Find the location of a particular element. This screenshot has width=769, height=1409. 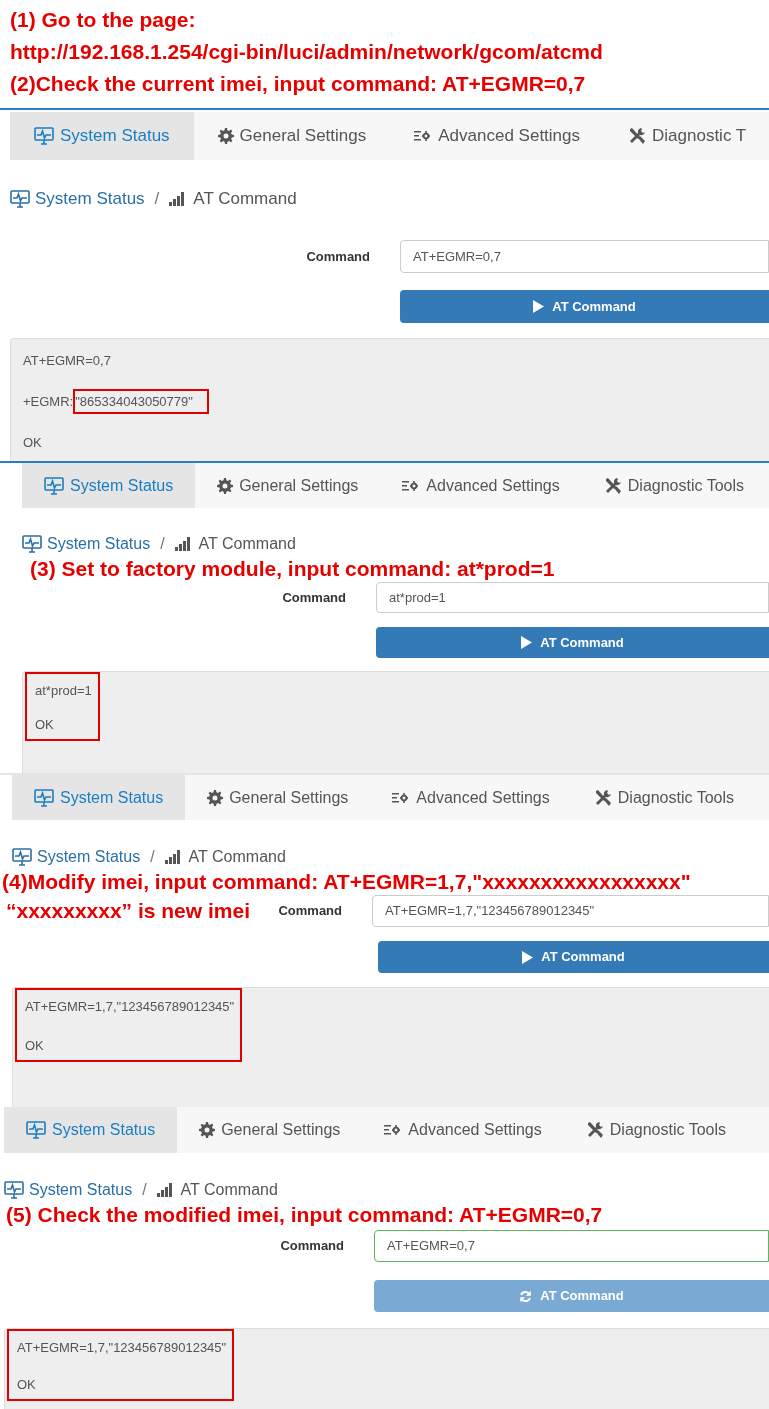

annotation-text: “xxxxxxxxx” is new imei is located at coordinates (128, 911).